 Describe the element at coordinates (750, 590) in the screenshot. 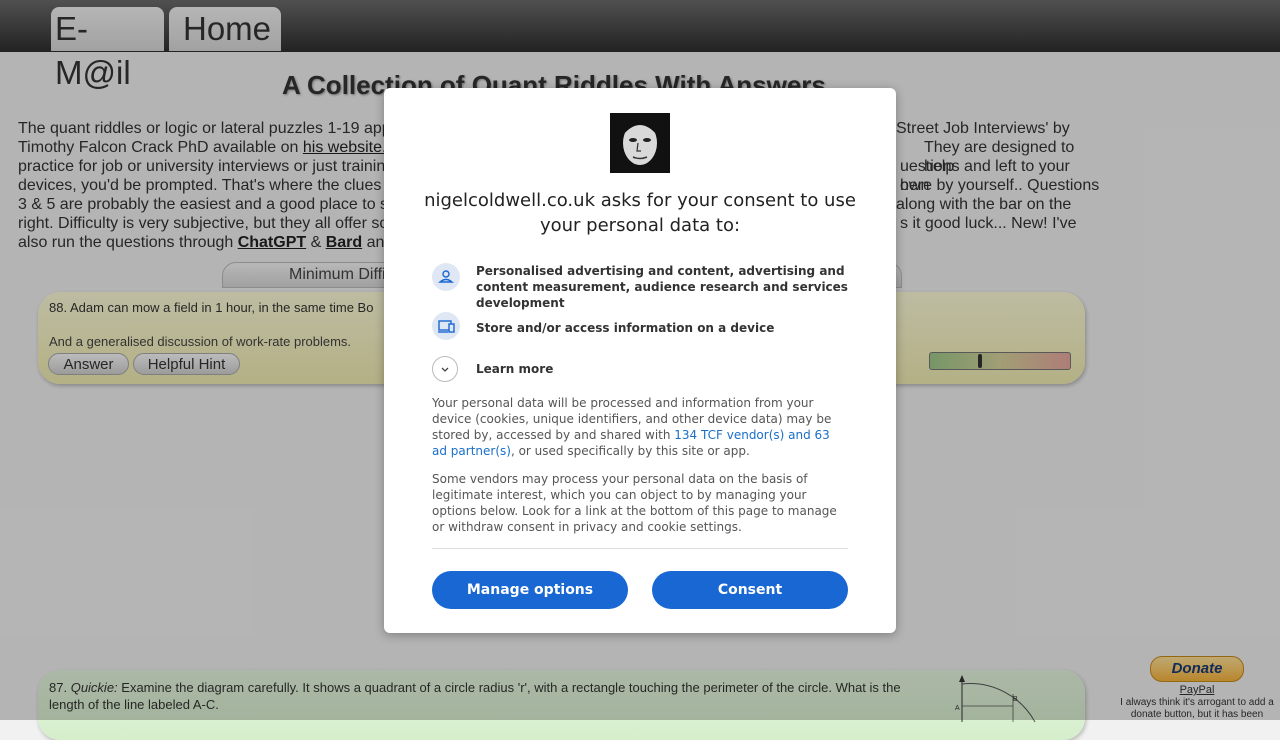

I see `consent-button: Consent` at that location.